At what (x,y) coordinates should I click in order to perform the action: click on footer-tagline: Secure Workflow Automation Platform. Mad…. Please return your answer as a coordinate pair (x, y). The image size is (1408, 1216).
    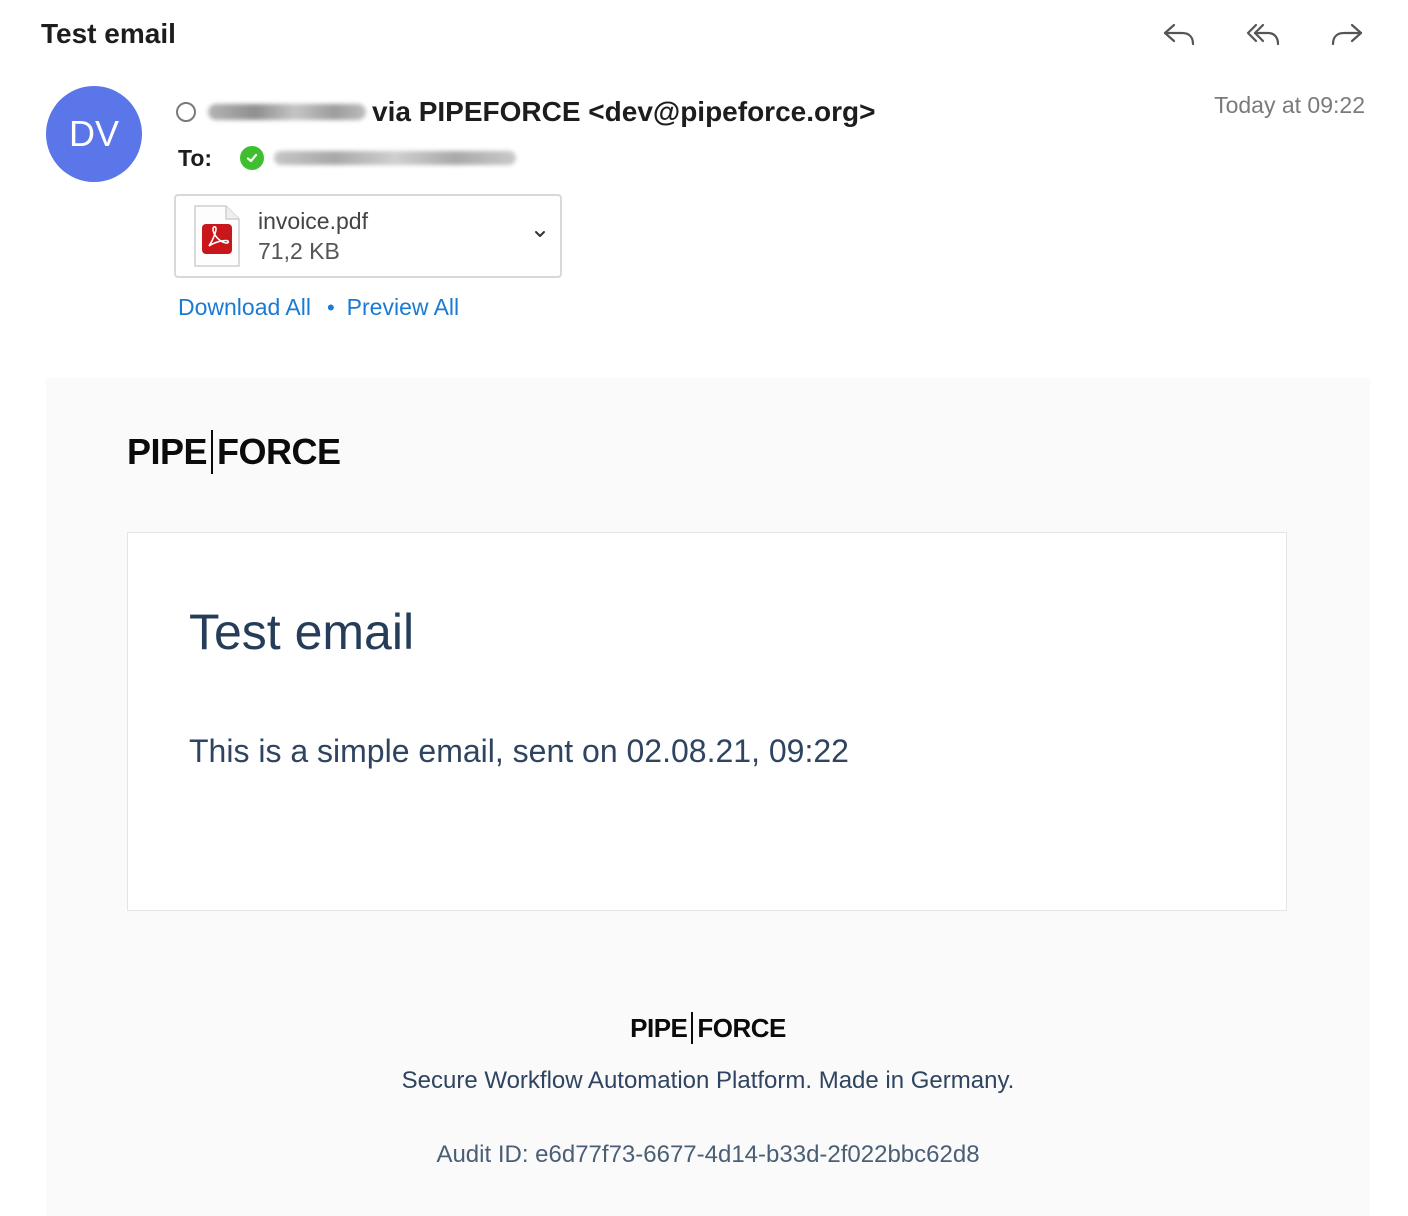
    Looking at the image, I should click on (708, 1080).